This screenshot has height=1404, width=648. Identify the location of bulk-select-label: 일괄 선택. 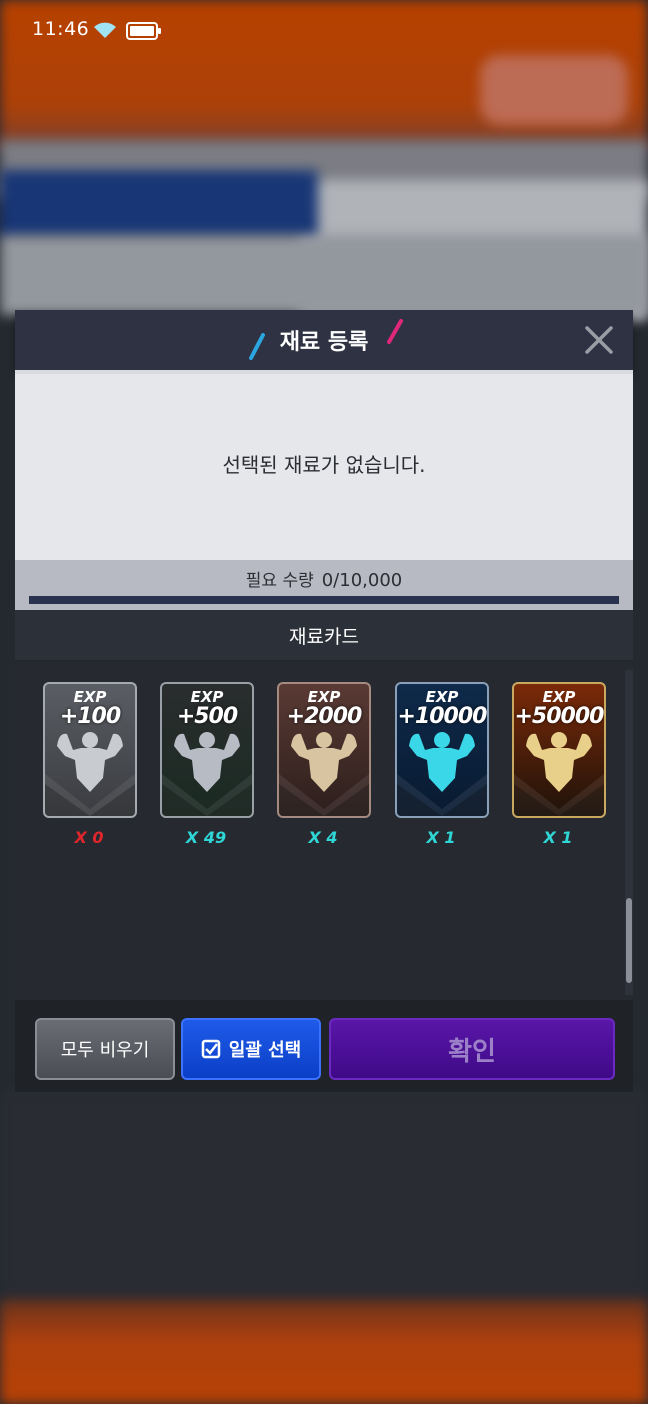
(265, 1050).